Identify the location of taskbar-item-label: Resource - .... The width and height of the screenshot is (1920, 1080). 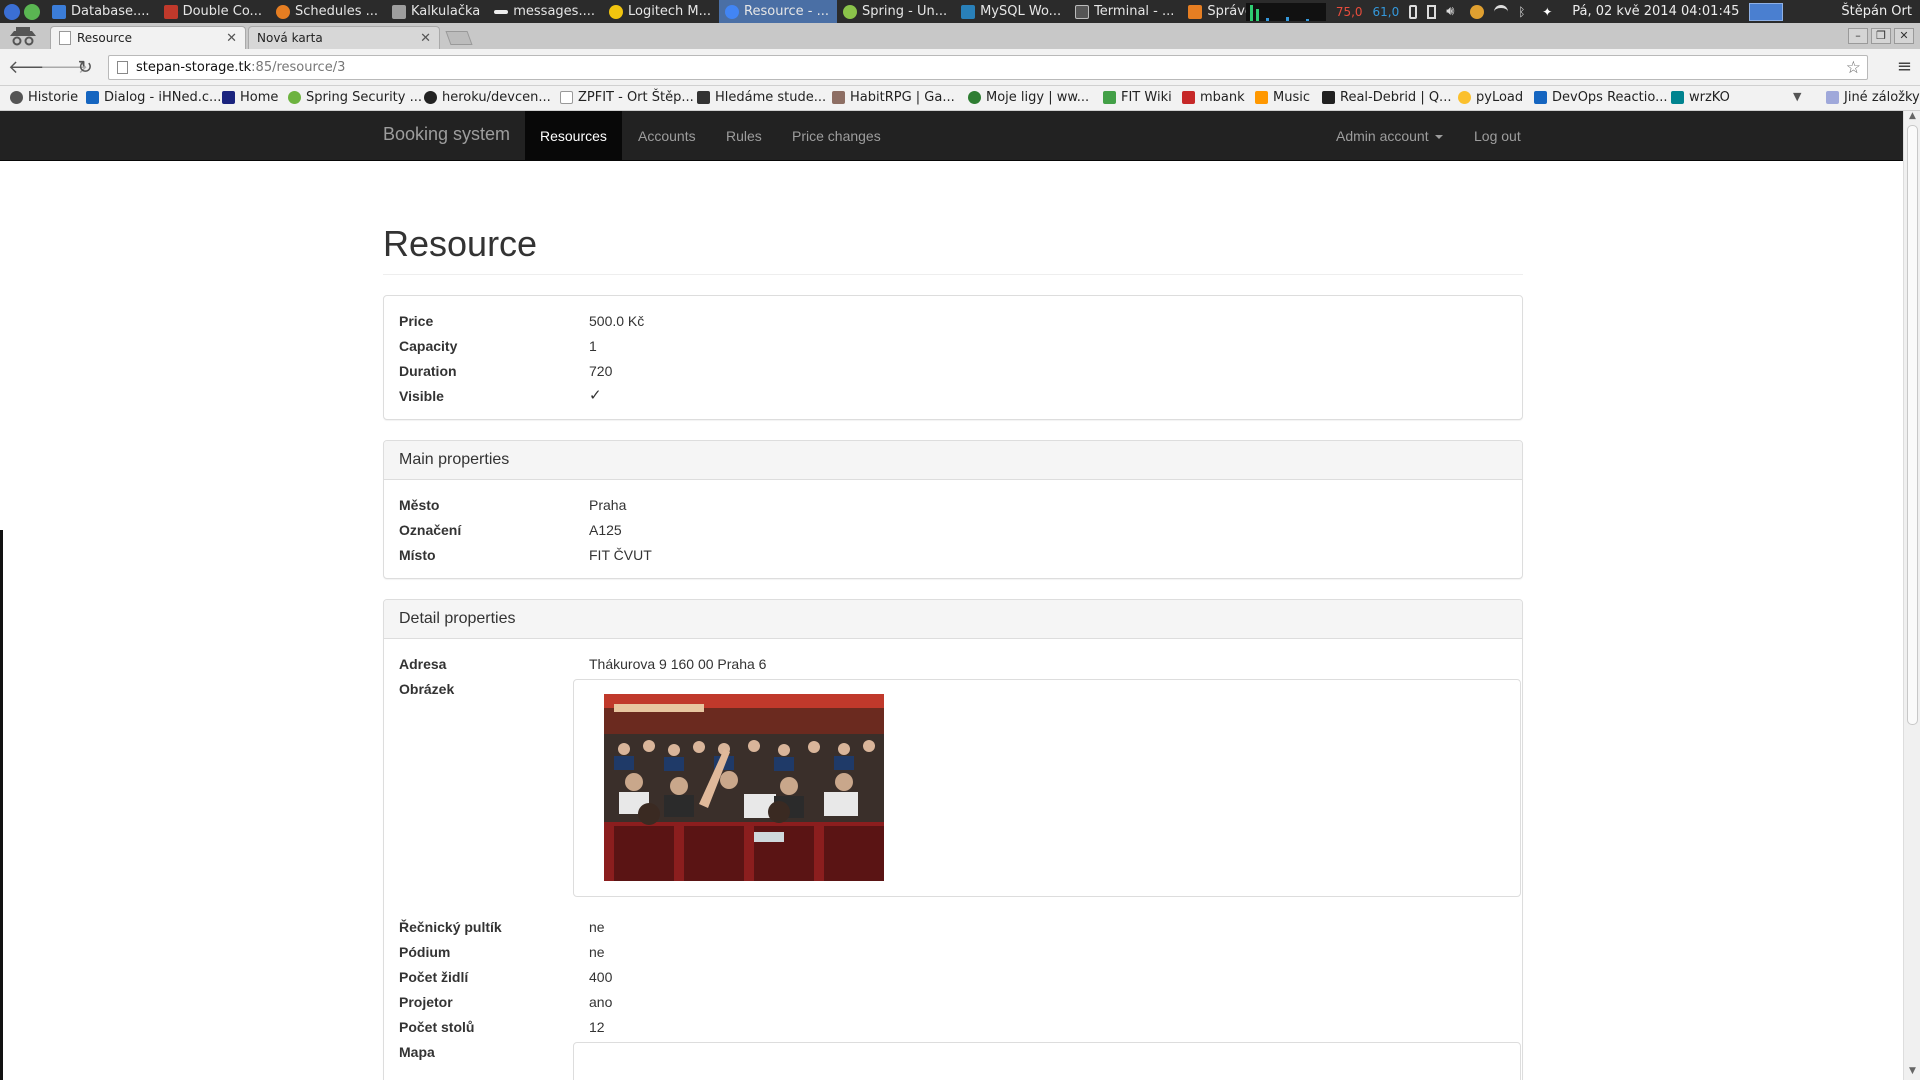
(787, 11).